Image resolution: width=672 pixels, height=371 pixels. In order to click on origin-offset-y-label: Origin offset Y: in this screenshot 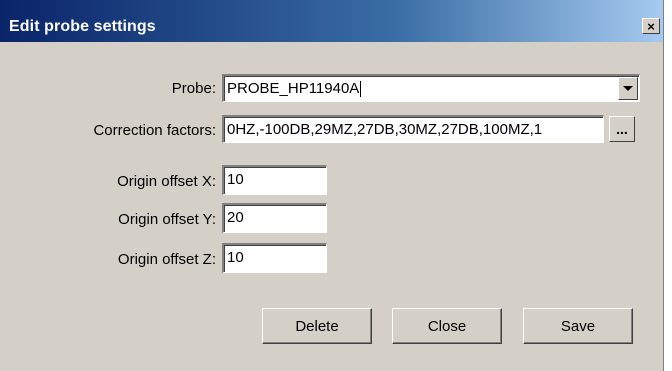, I will do `click(167, 219)`.